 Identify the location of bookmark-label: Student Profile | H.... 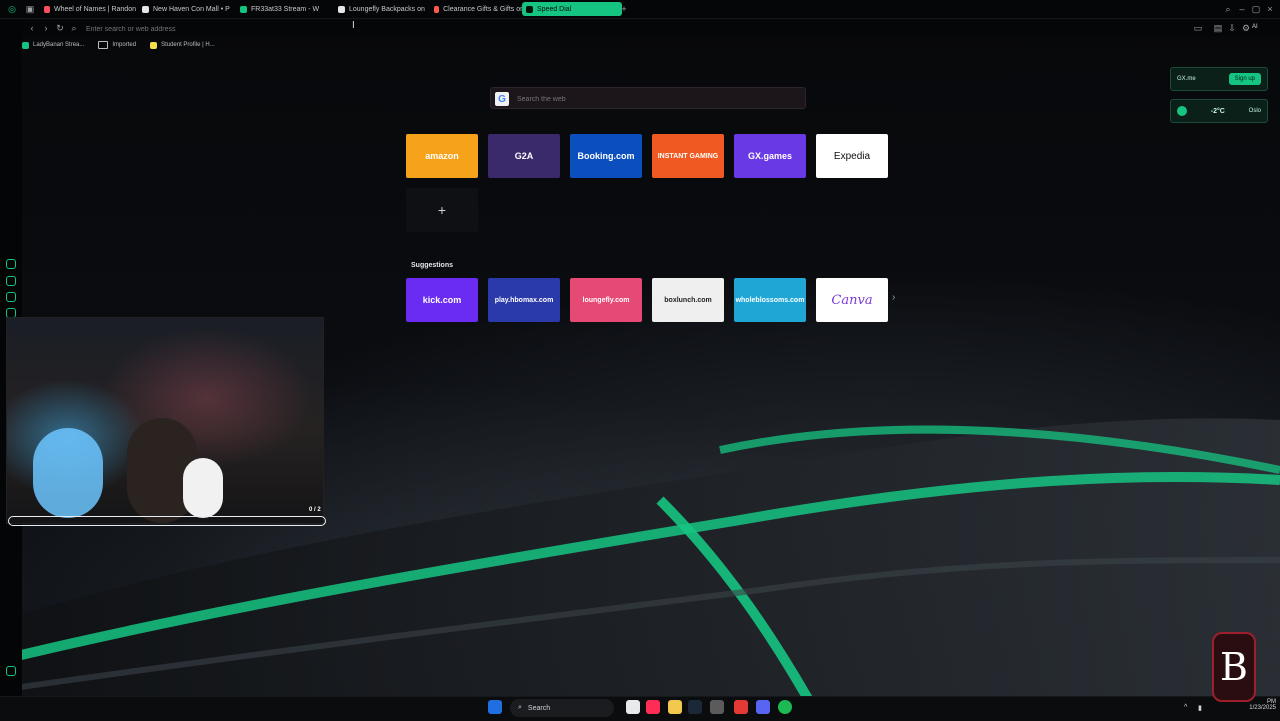
(188, 45).